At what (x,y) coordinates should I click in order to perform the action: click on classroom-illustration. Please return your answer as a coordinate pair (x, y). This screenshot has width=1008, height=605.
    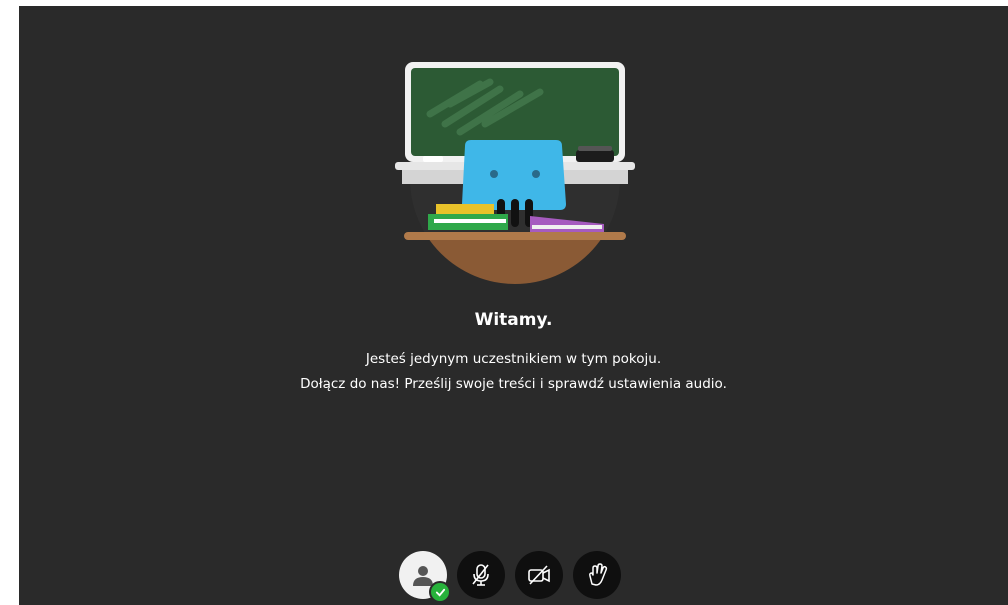
    Looking at the image, I should click on (515, 173).